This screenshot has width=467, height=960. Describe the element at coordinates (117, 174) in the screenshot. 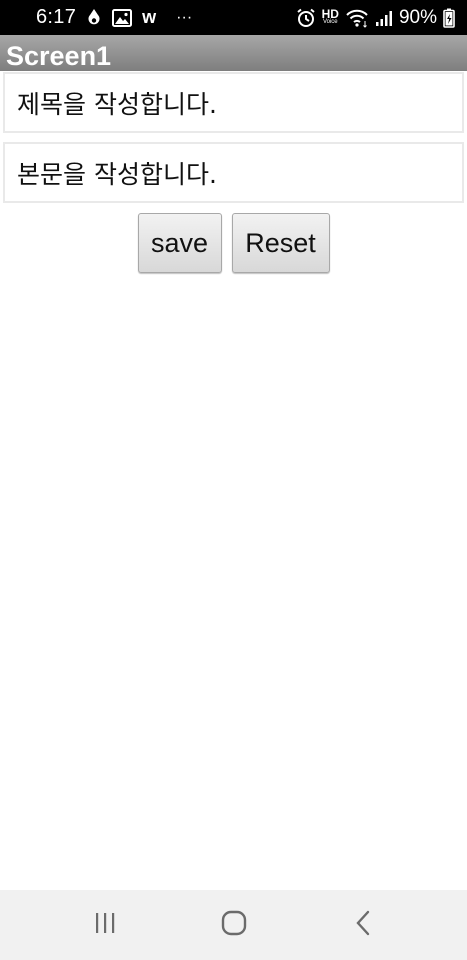

I see `body-input-value: 본문을 작성합니다.` at that location.